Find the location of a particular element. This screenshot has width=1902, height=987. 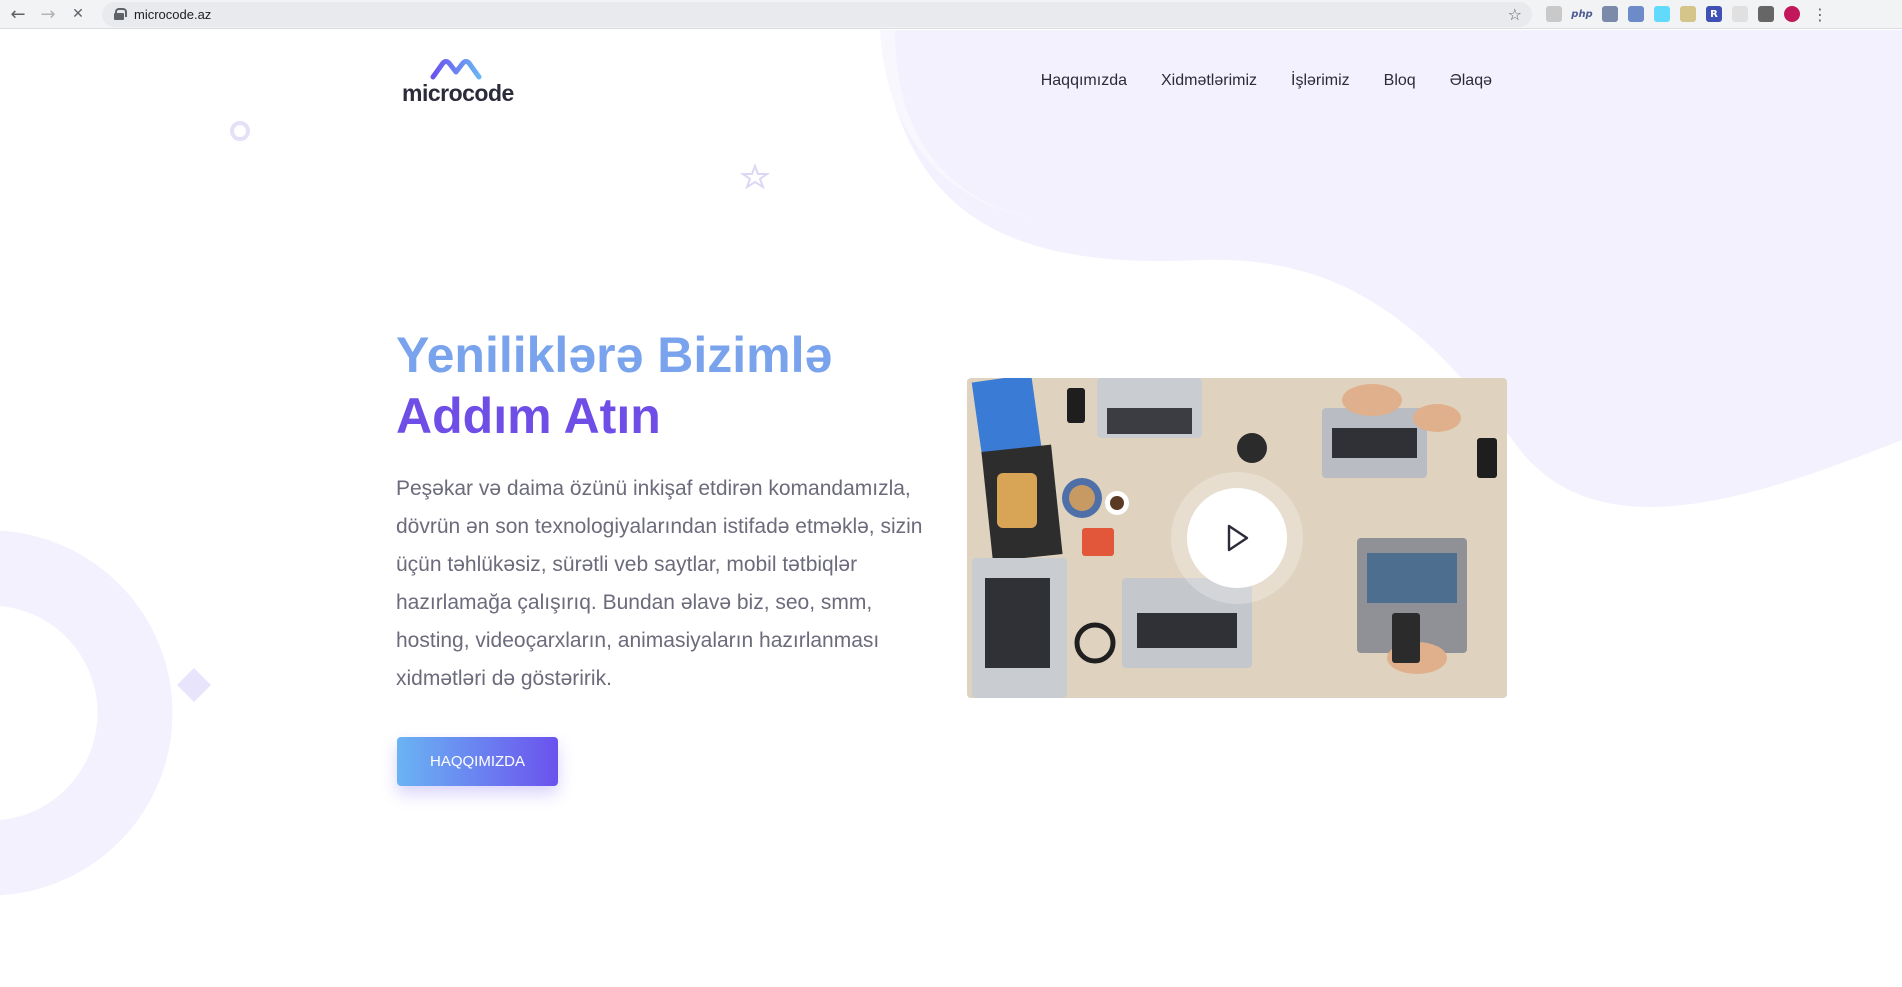

extensions-bar: php R is located at coordinates (1673, 14).